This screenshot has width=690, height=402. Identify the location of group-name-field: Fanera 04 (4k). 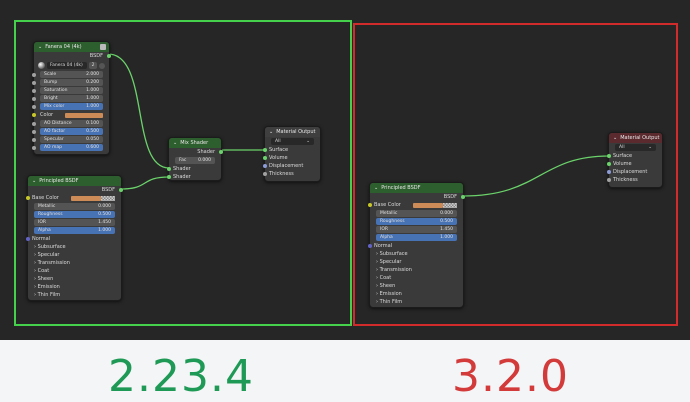
(67, 65).